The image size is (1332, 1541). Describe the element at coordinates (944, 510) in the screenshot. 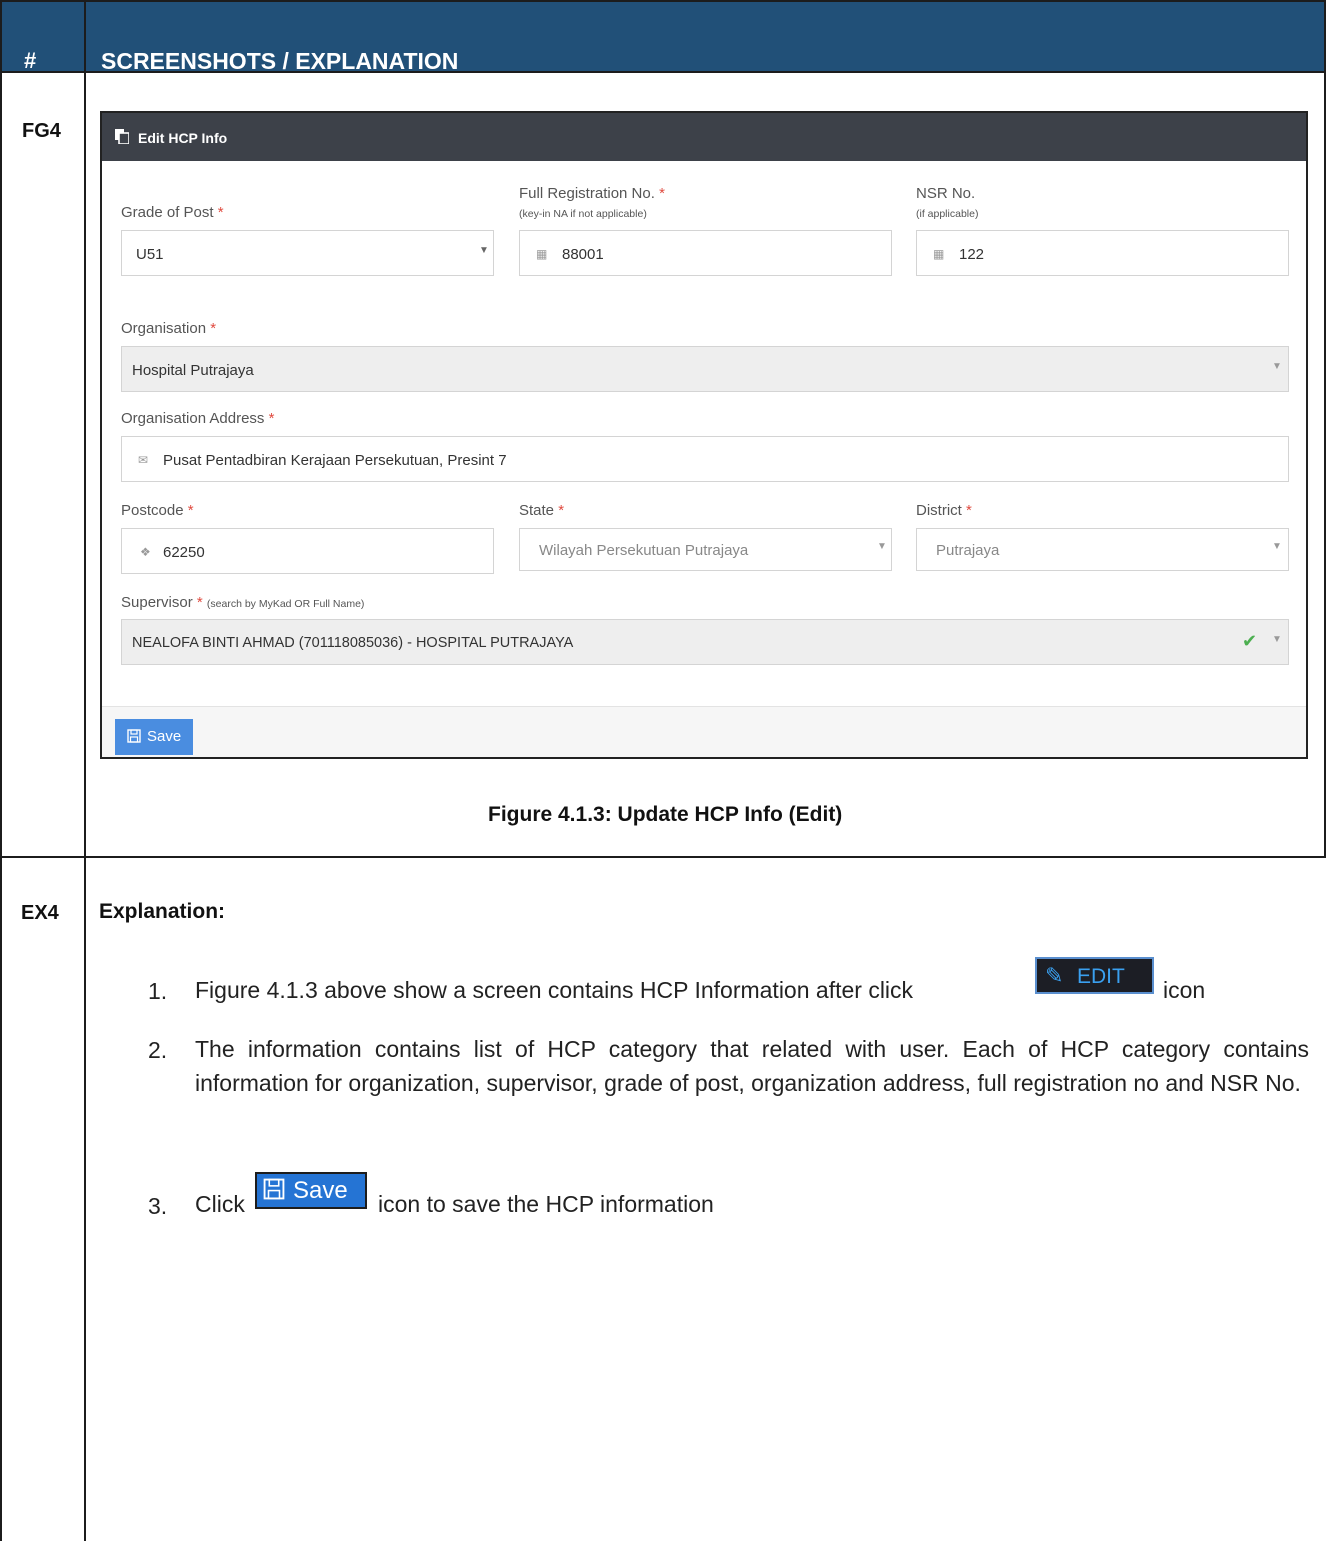

I see `district-label: District *` at that location.